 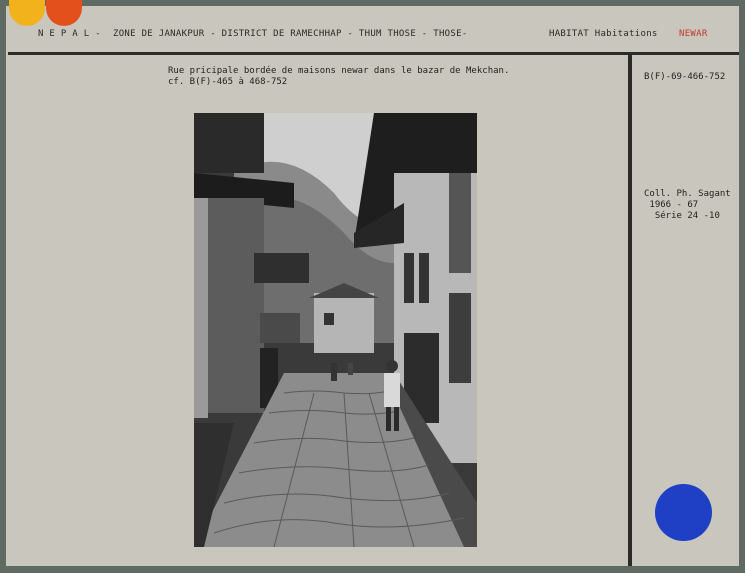 I want to click on header-newar-tag: NEWAR, so click(x=693, y=34).